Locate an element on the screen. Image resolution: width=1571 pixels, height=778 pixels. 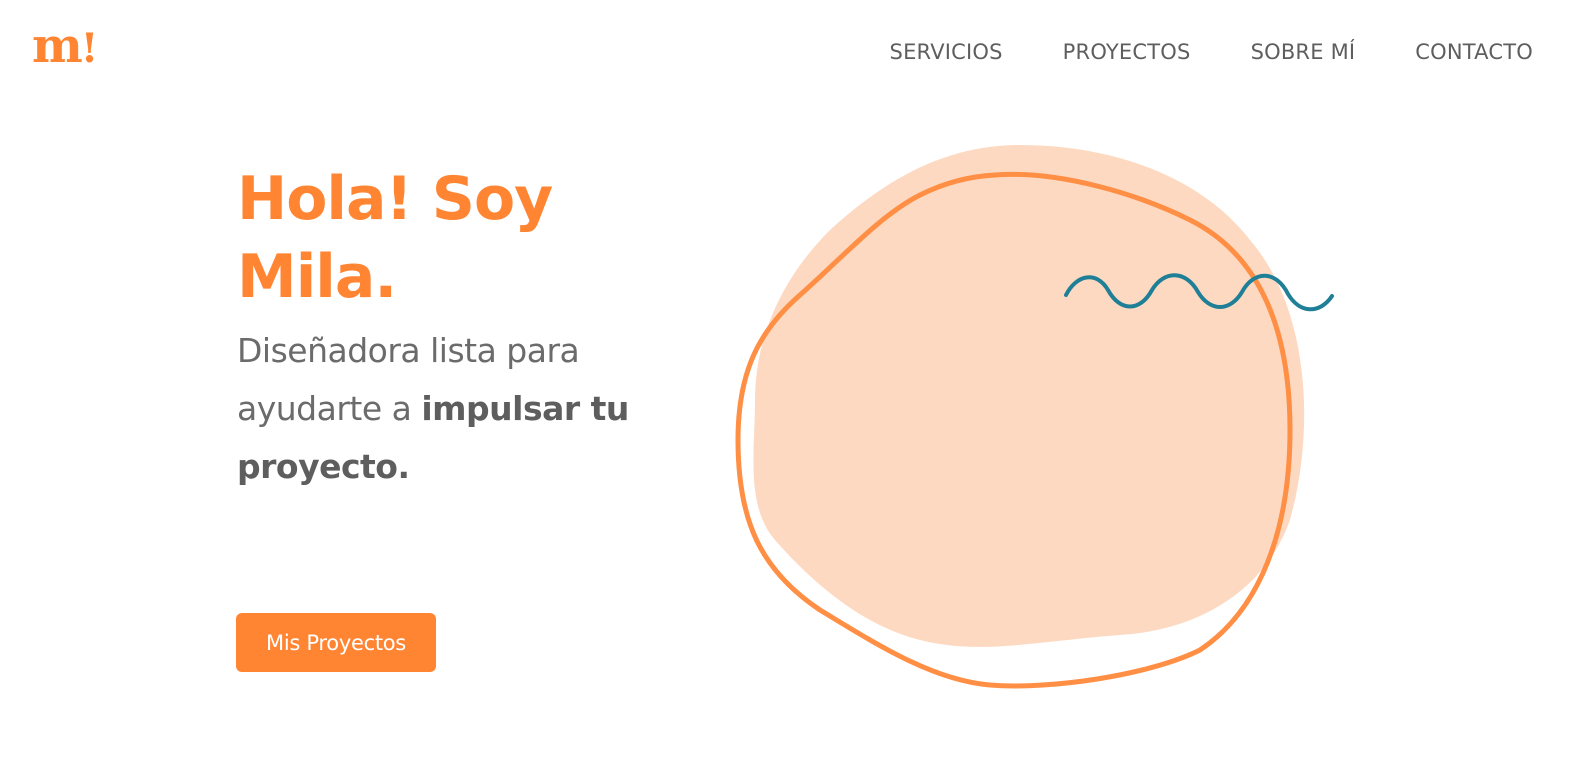
main-nav: SERVICIOS PROYECTOS SOBRE MÍ CONTACTO is located at coordinates (1211, 52).